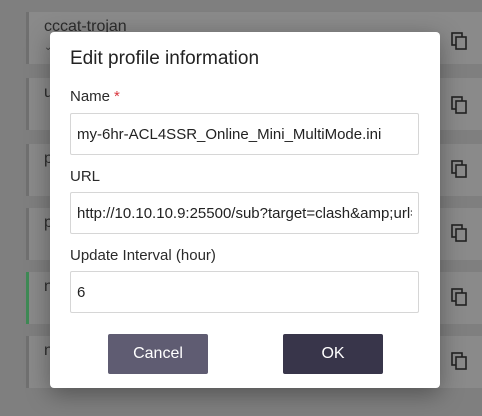 This screenshot has height=416, width=482. What do you see at coordinates (143, 255) in the screenshot?
I see `interval-label: Update Interval (hour)` at bounding box center [143, 255].